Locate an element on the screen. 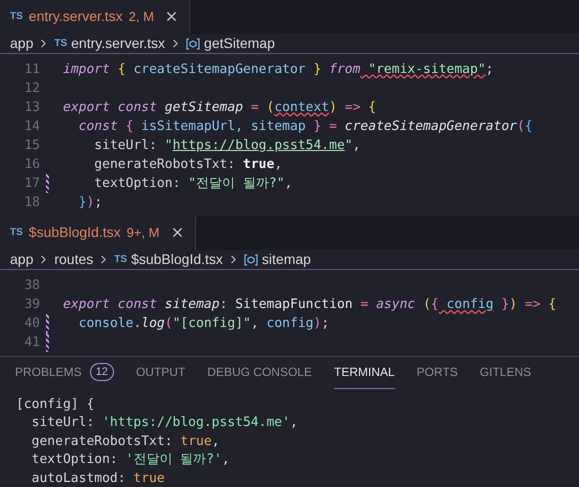  code-token: https://blog.psst54.me is located at coordinates (258, 145).